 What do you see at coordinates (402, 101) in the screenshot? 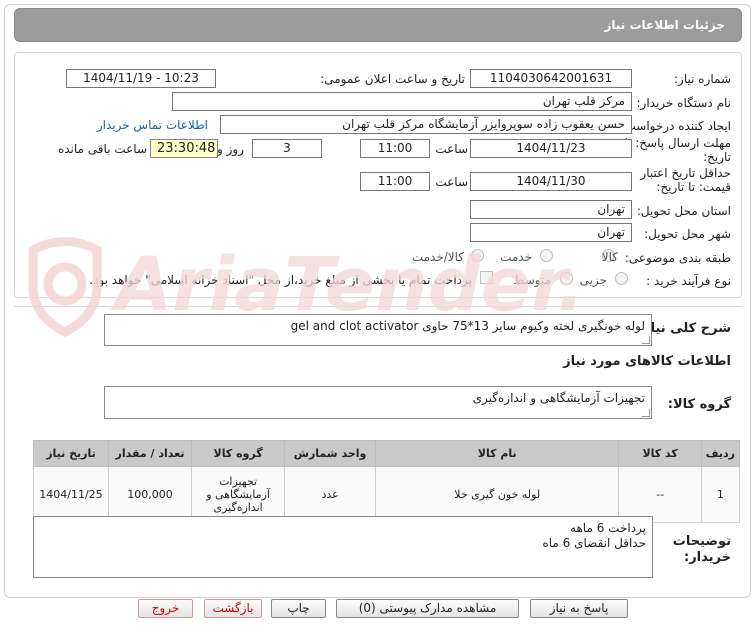
I see `buyer-org-field: مرکز قلب تهران` at bounding box center [402, 101].